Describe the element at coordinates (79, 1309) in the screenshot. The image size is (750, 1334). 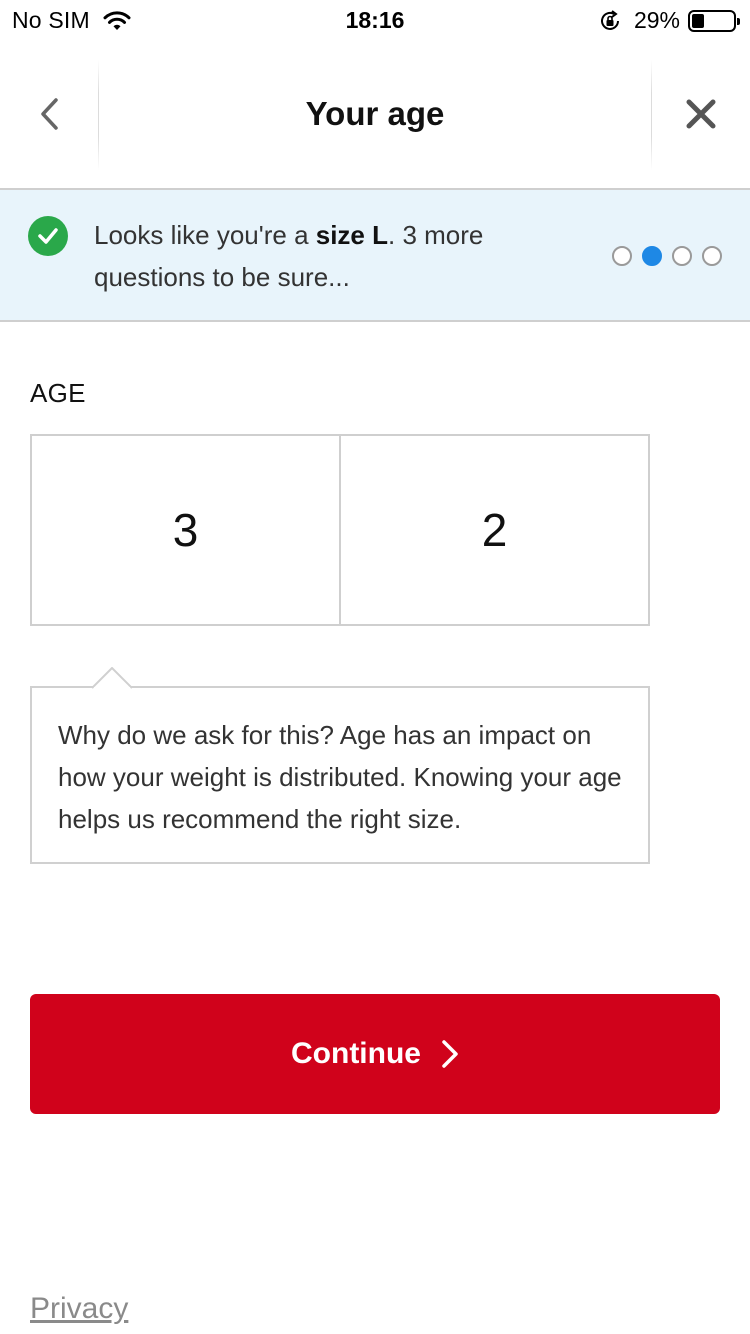
I see `privacy-link: Privacy` at that location.